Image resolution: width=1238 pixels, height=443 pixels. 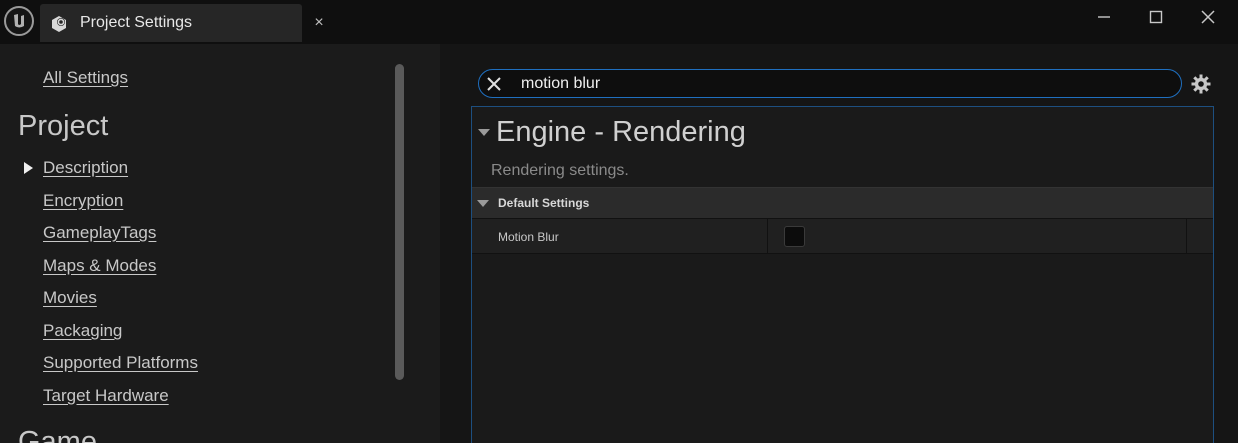 I want to click on project-settings-tab: Project Settings ×, so click(x=182, y=23).